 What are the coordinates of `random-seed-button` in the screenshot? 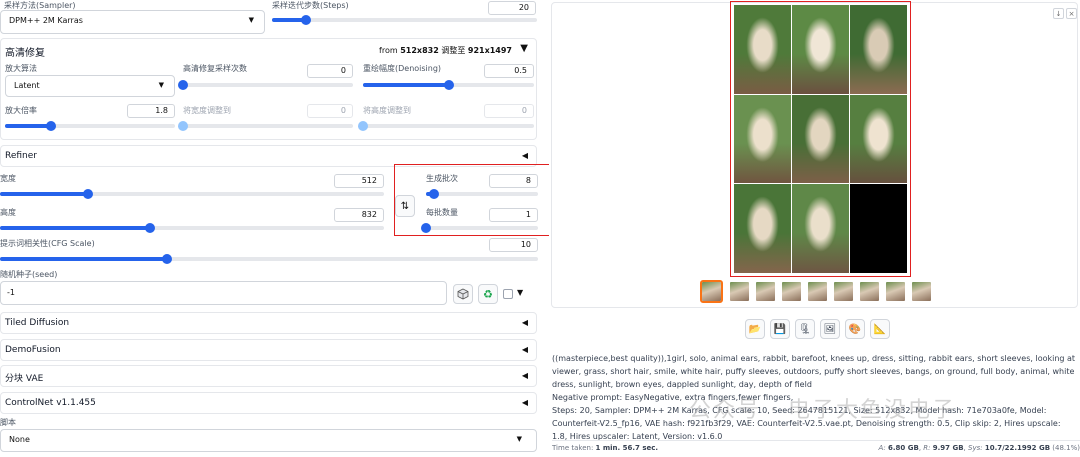 It's located at (463, 294).